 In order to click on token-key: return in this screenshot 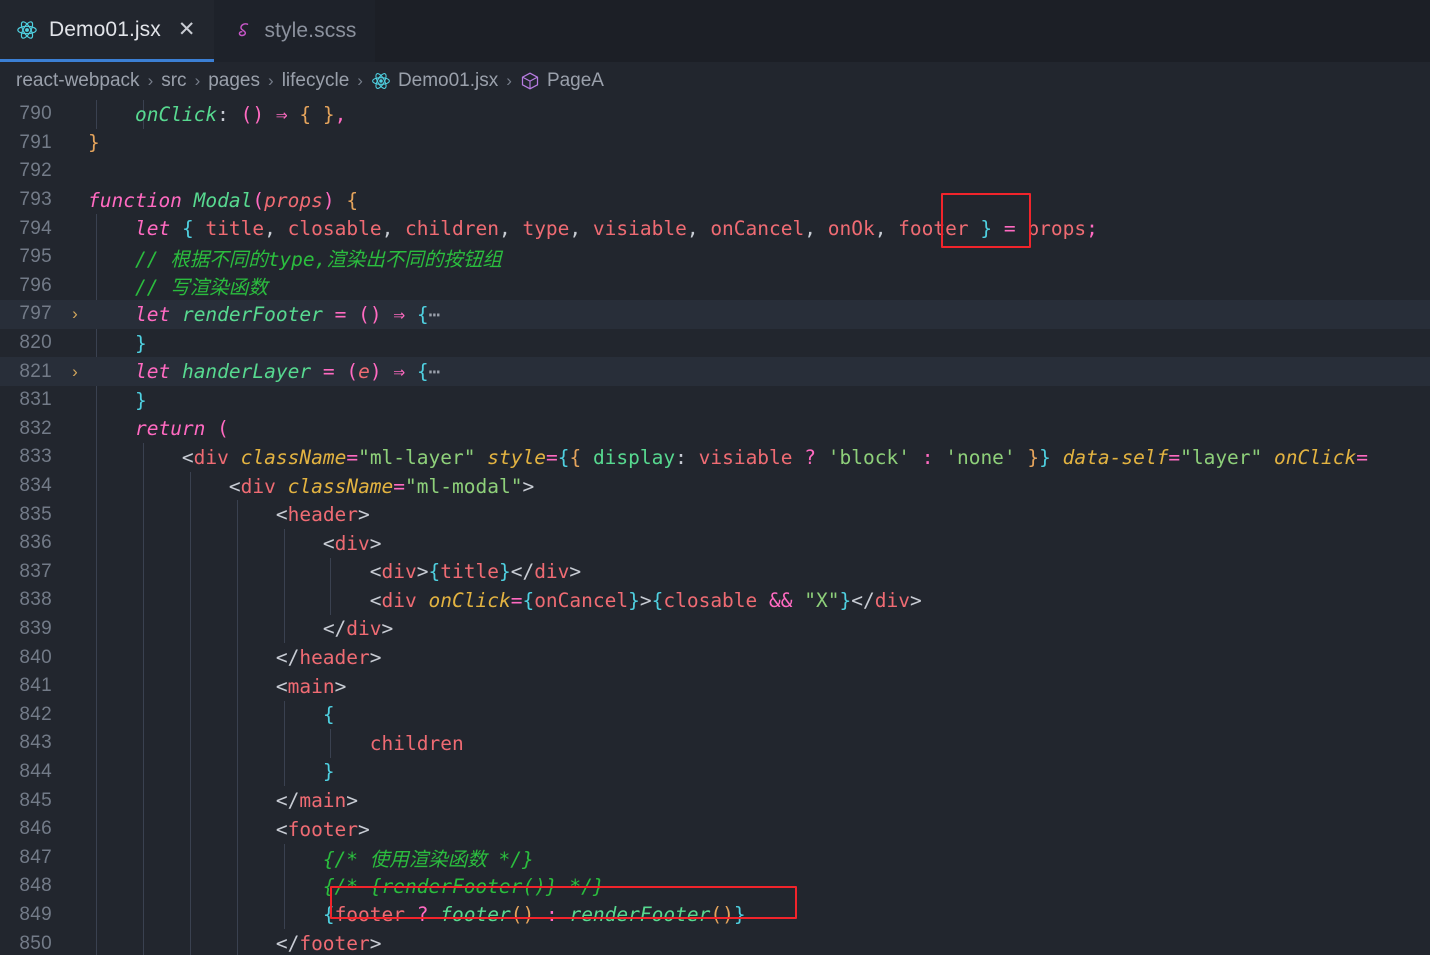, I will do `click(170, 429)`.